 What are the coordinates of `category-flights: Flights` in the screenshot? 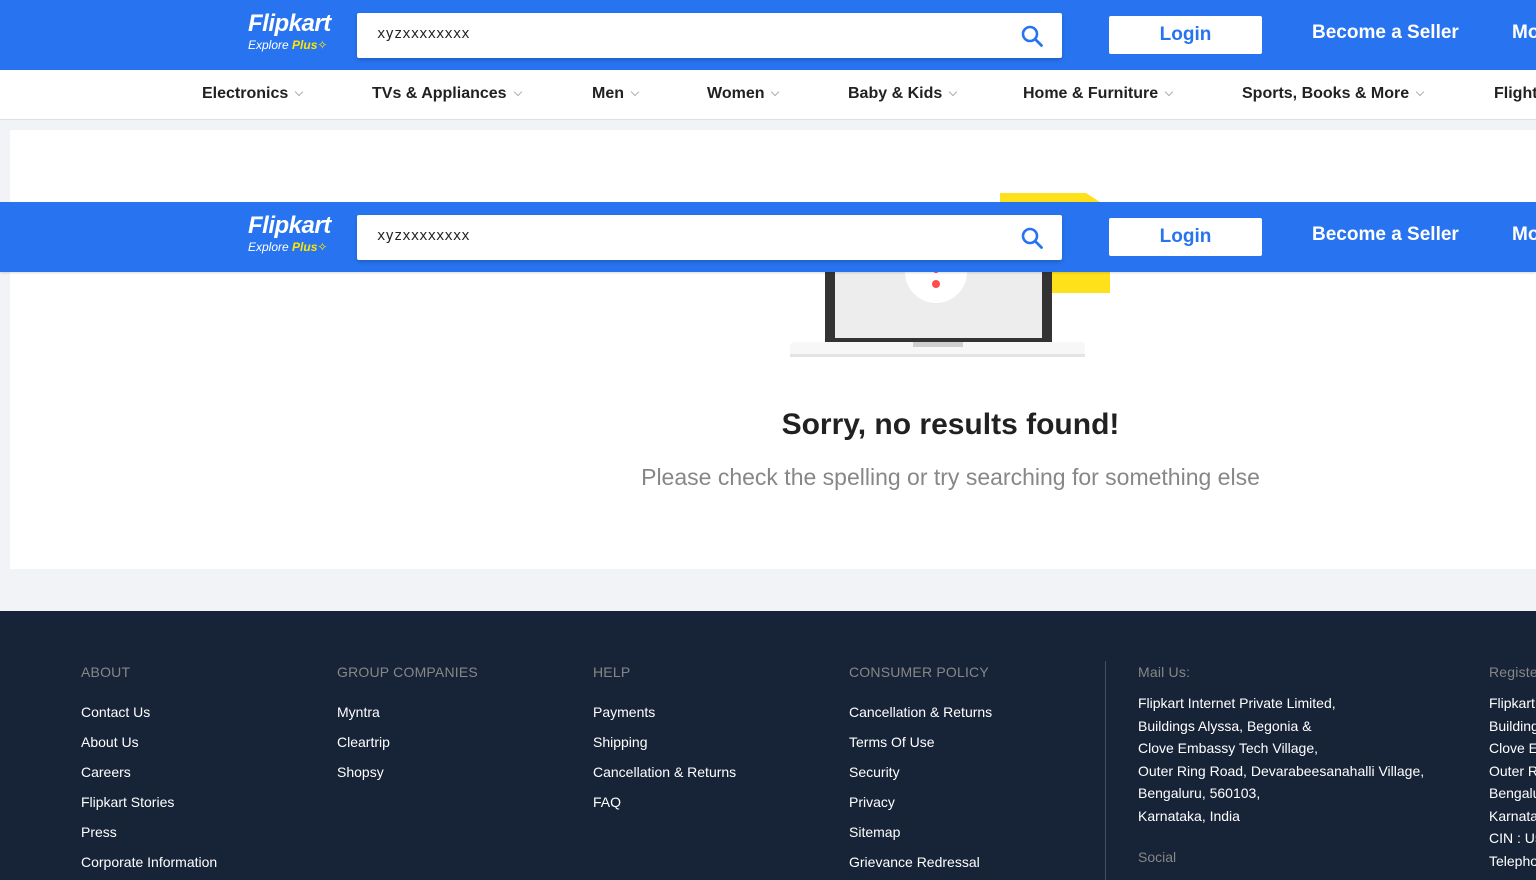 It's located at (1515, 94).